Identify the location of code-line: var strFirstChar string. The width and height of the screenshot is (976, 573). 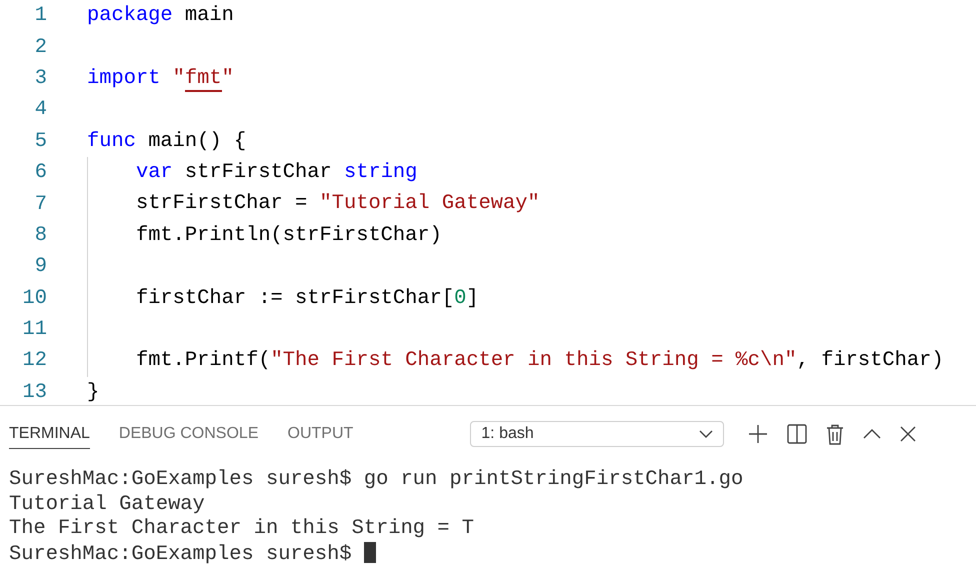
(277, 173).